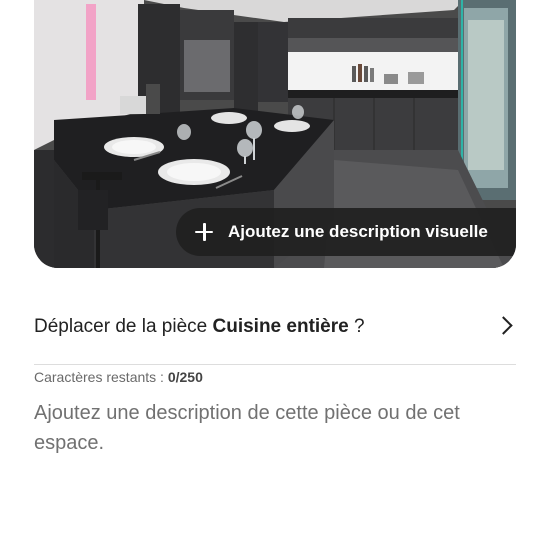 The width and height of the screenshot is (550, 550). What do you see at coordinates (204, 232) in the screenshot?
I see `plus-icon` at bounding box center [204, 232].